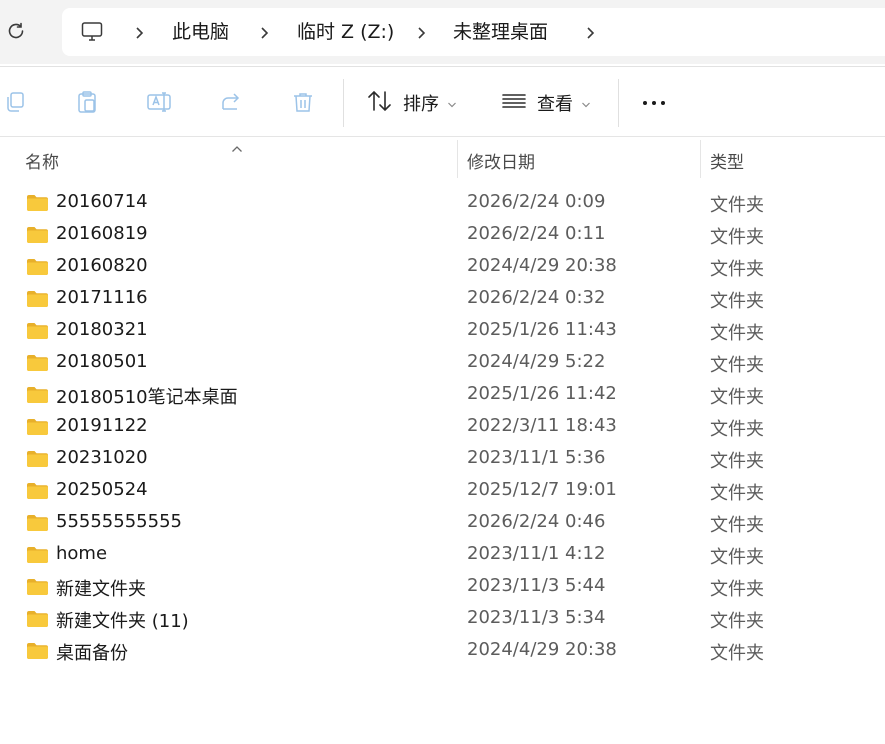 The width and height of the screenshot is (885, 744). I want to click on more-icon, so click(654, 103).